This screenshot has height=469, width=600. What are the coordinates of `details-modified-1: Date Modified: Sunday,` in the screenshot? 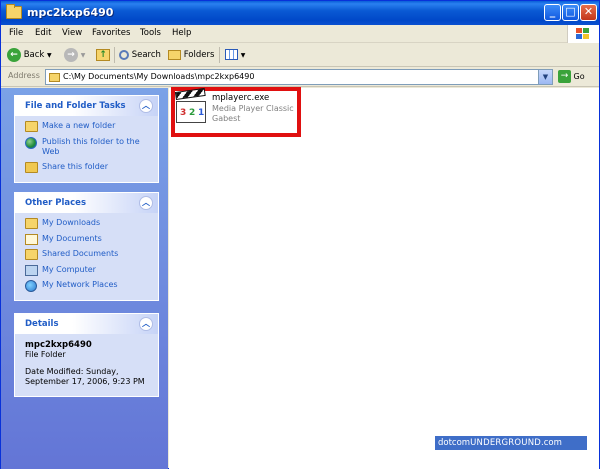 It's located at (72, 371).